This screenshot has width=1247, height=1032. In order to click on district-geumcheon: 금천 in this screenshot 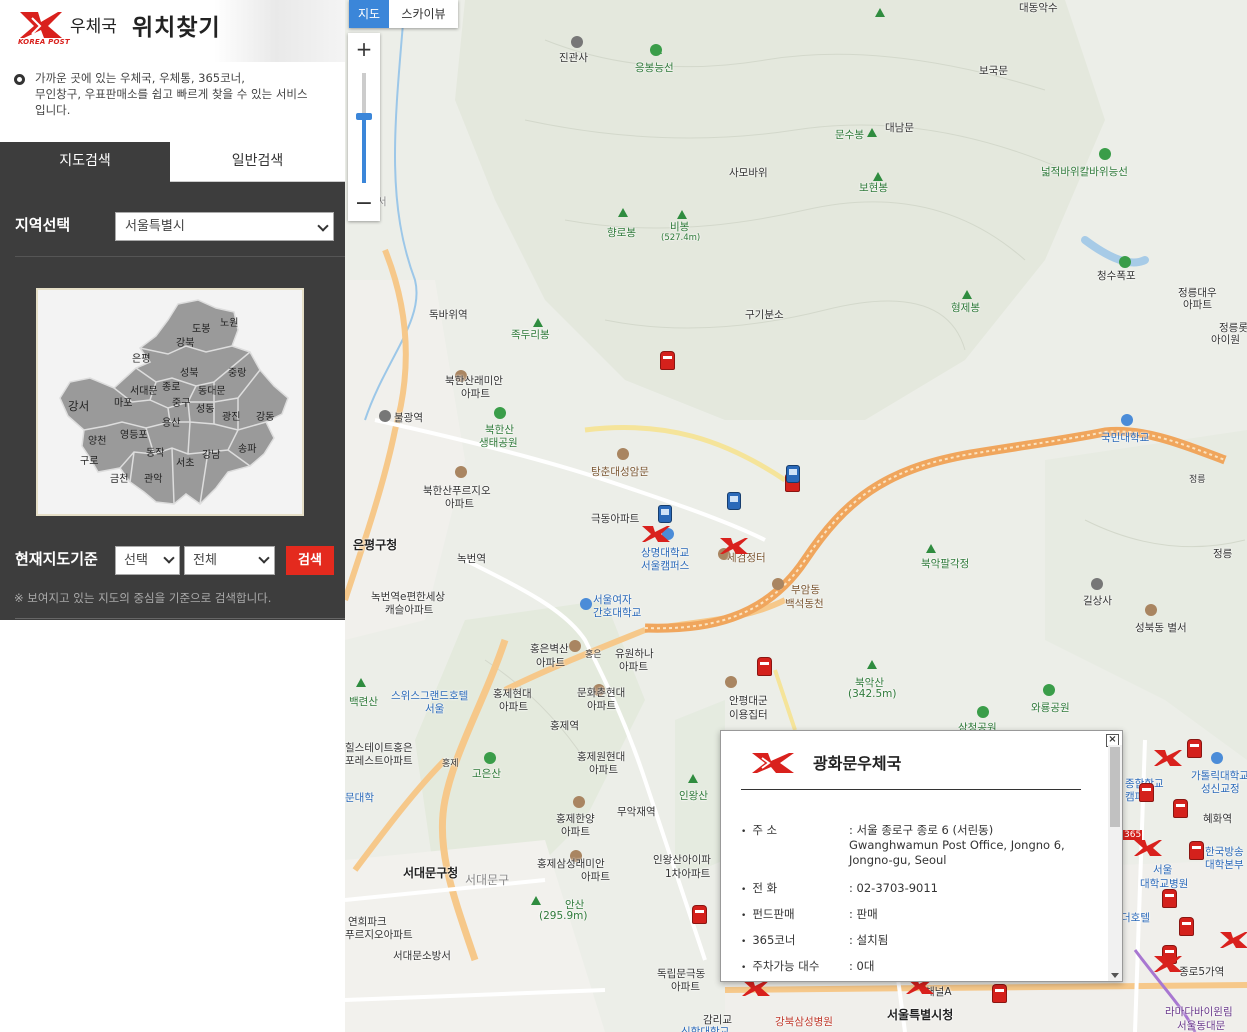, I will do `click(119, 477)`.